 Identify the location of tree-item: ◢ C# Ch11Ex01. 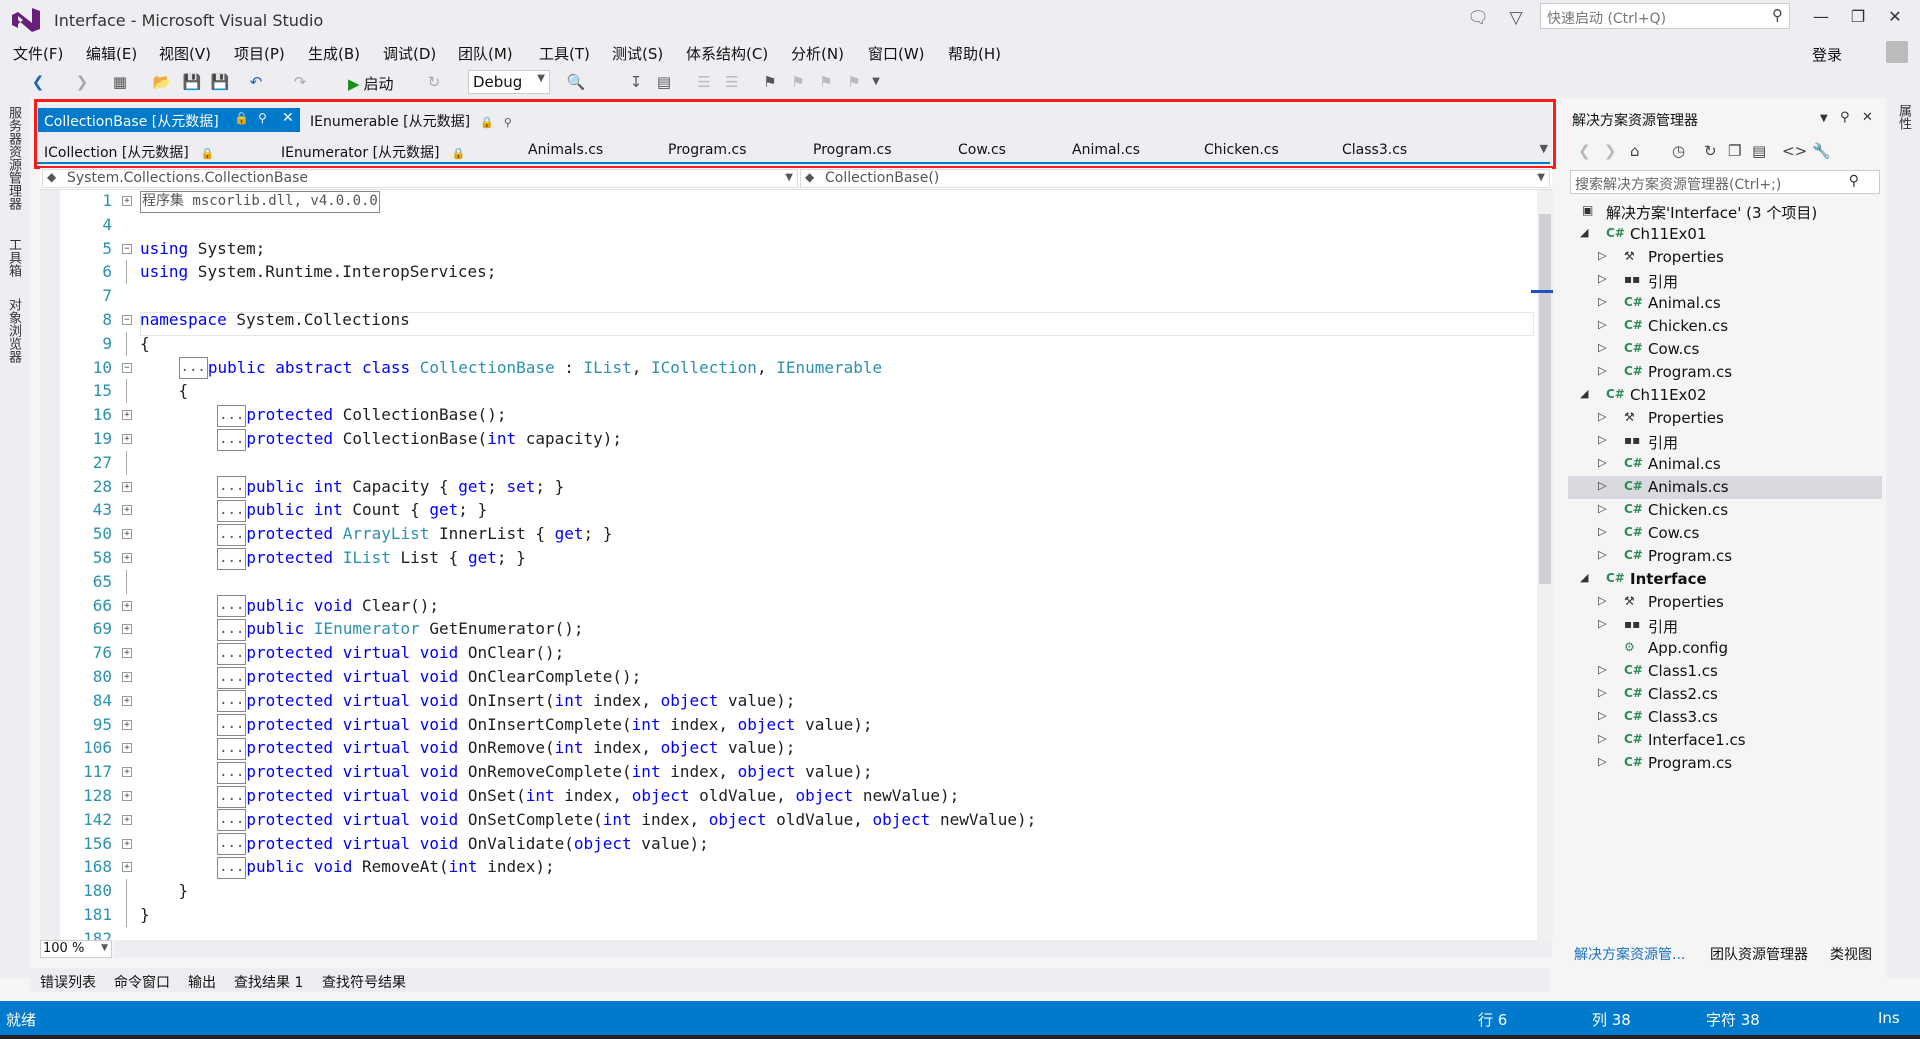
(1725, 234).